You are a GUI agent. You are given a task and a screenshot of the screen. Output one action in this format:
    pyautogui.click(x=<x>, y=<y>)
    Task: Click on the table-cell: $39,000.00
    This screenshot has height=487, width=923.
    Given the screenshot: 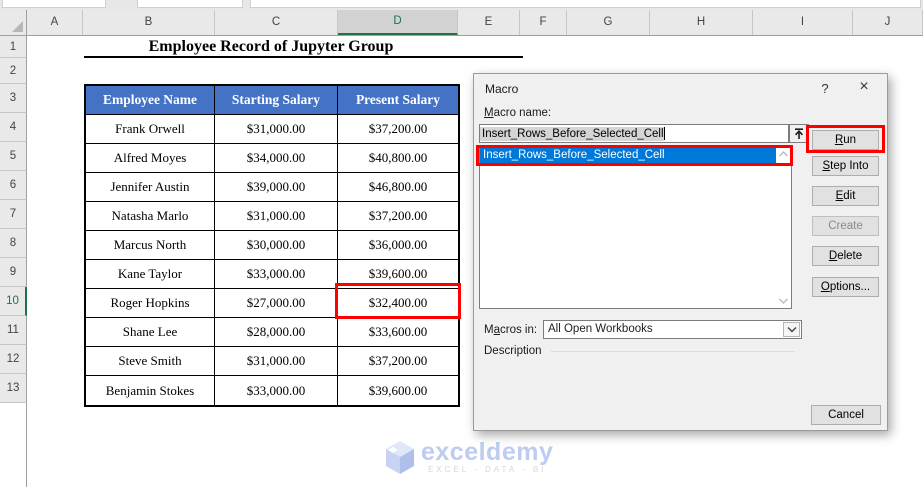 What is the action you would take?
    pyautogui.click(x=276, y=187)
    